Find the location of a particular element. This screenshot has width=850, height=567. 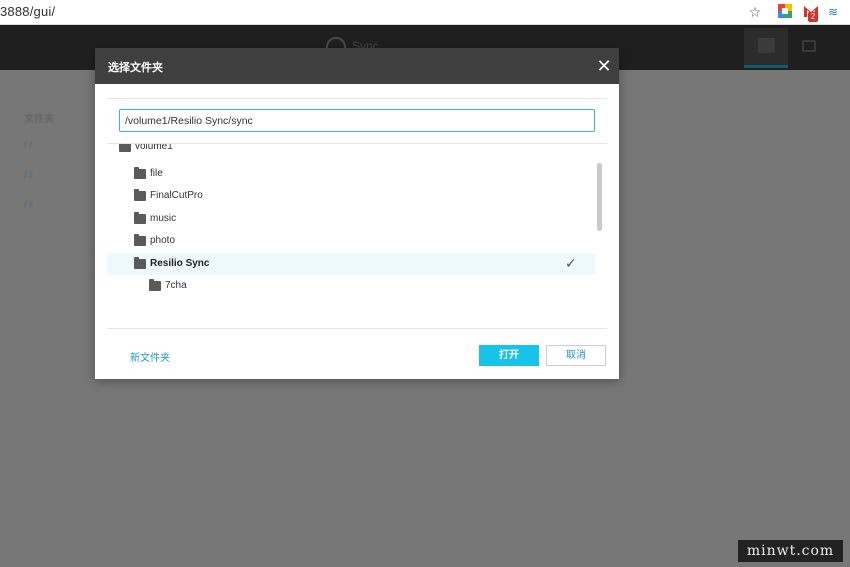

watermark-logo: minwt.com is located at coordinates (790, 551).